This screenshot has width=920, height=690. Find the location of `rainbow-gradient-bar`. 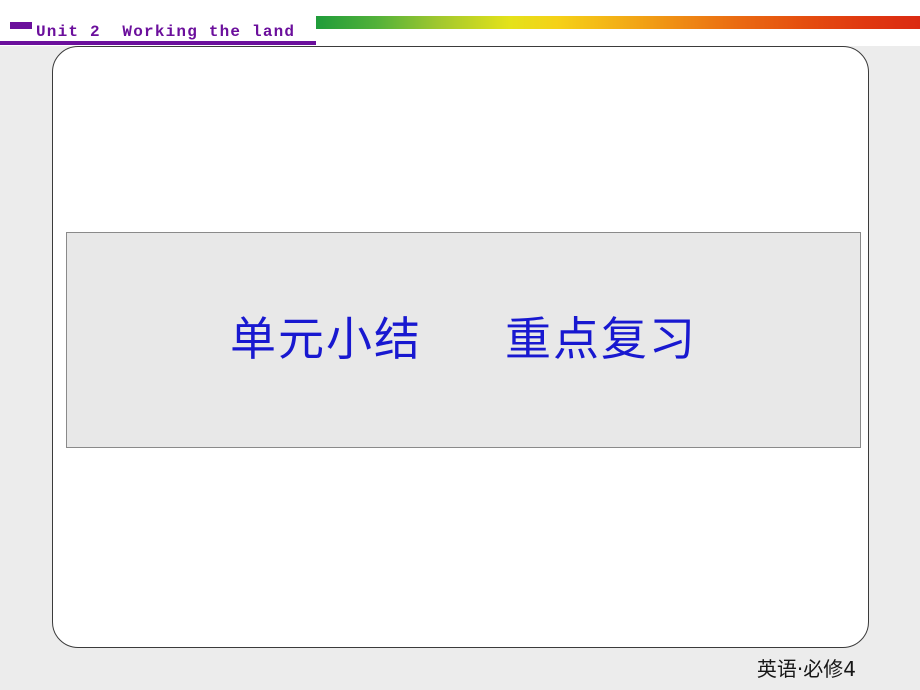

rainbow-gradient-bar is located at coordinates (618, 22).